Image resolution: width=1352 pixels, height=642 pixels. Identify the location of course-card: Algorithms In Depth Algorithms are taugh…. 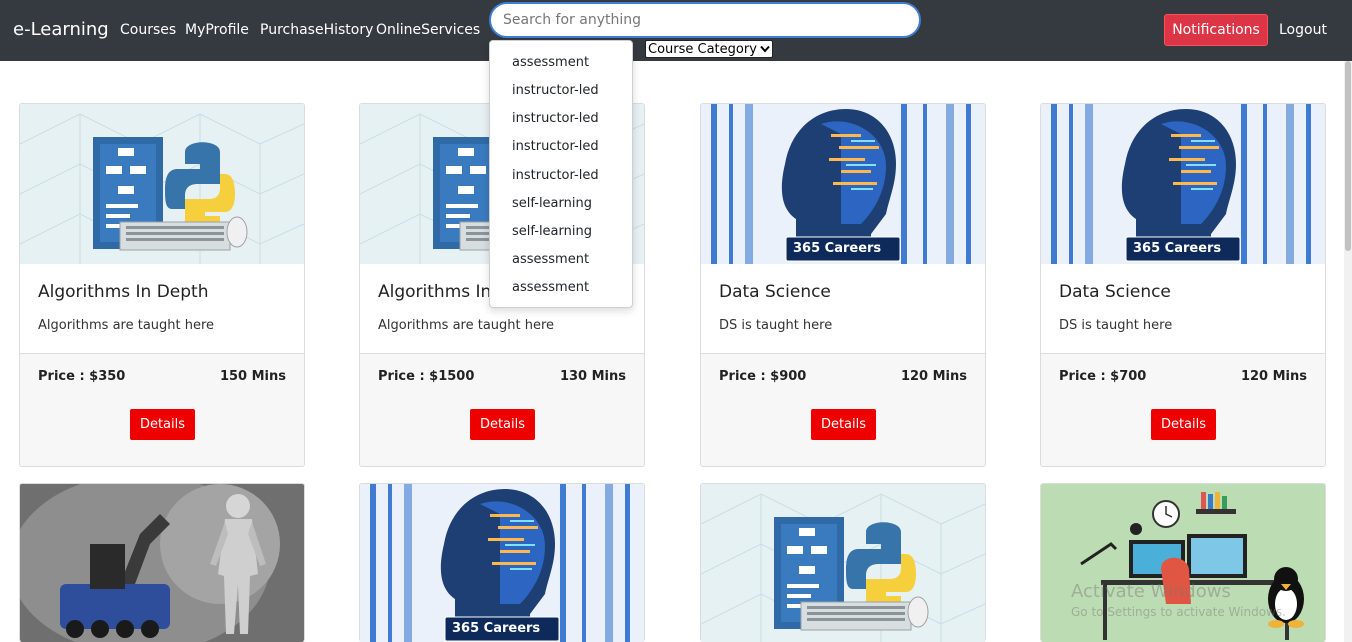
(162, 285).